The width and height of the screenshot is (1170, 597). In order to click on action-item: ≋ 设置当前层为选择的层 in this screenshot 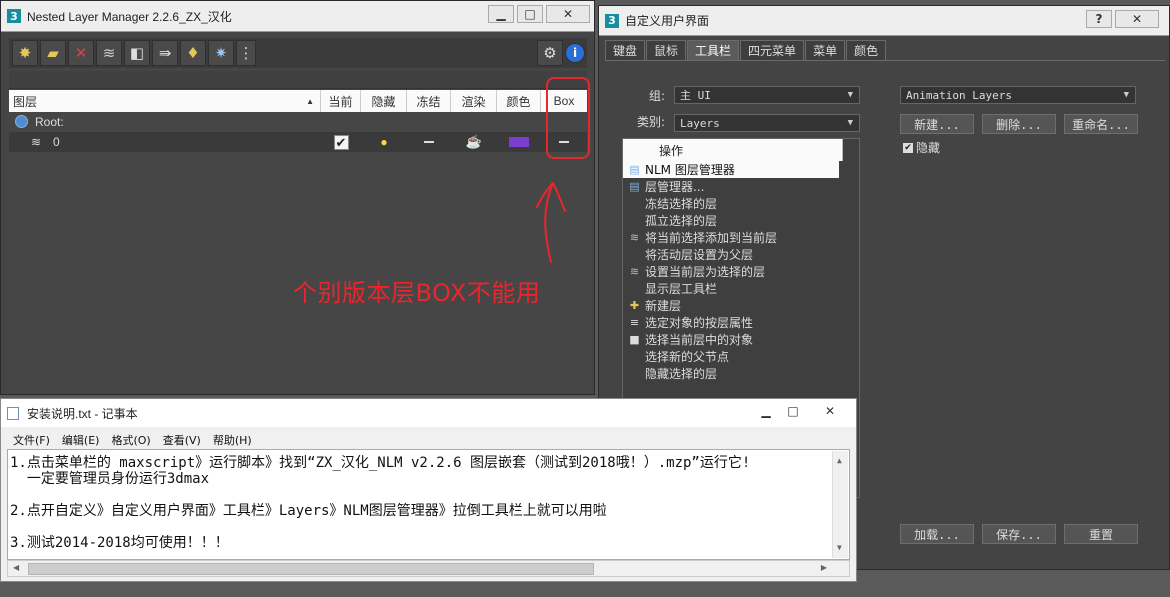, I will do `click(741, 271)`.